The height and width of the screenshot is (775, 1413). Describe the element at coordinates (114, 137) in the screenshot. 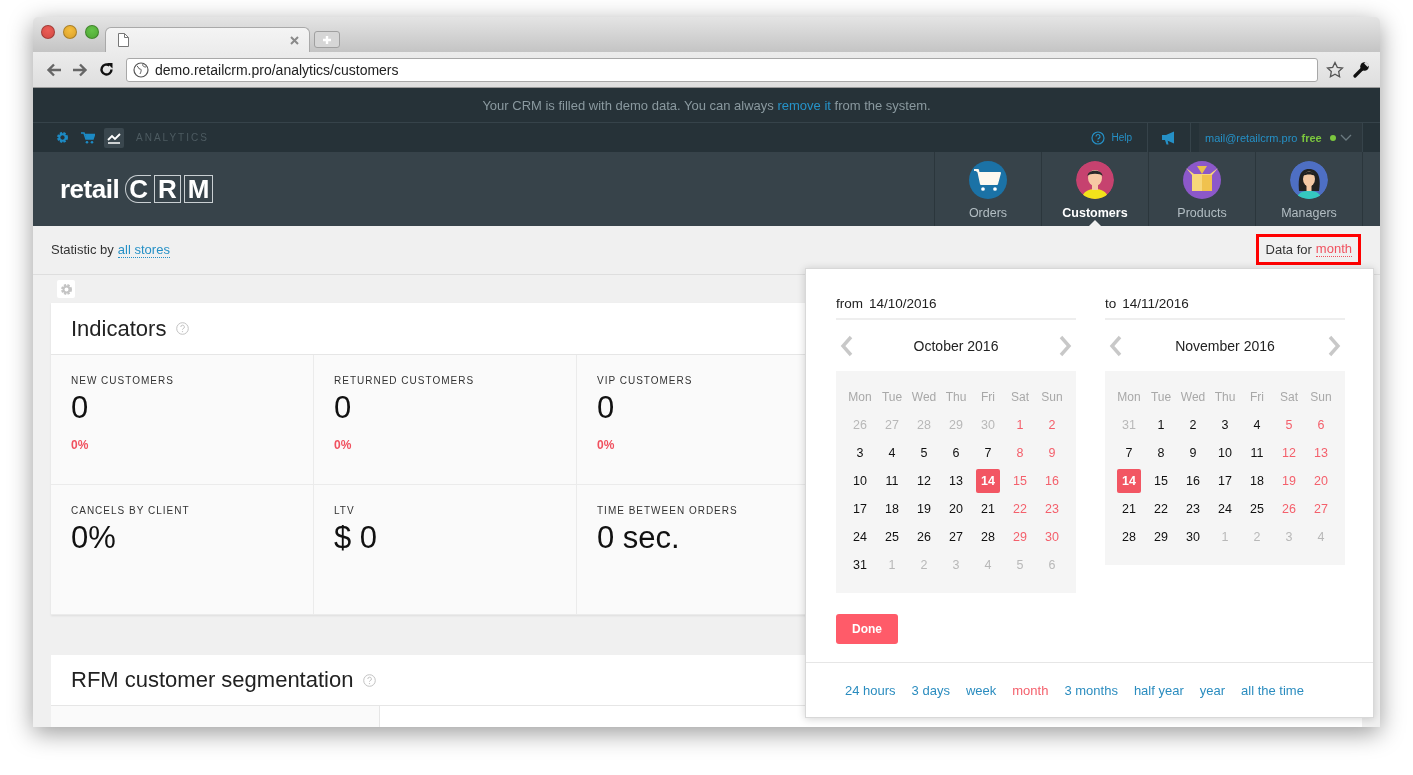

I see `app-switch` at that location.